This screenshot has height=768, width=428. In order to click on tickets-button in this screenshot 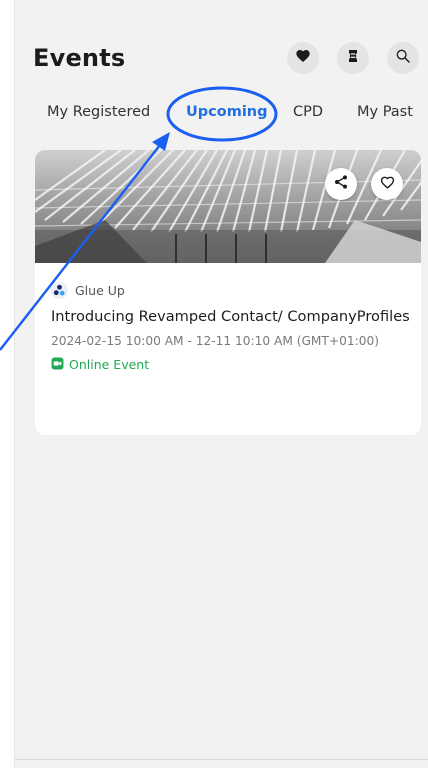, I will do `click(353, 58)`.